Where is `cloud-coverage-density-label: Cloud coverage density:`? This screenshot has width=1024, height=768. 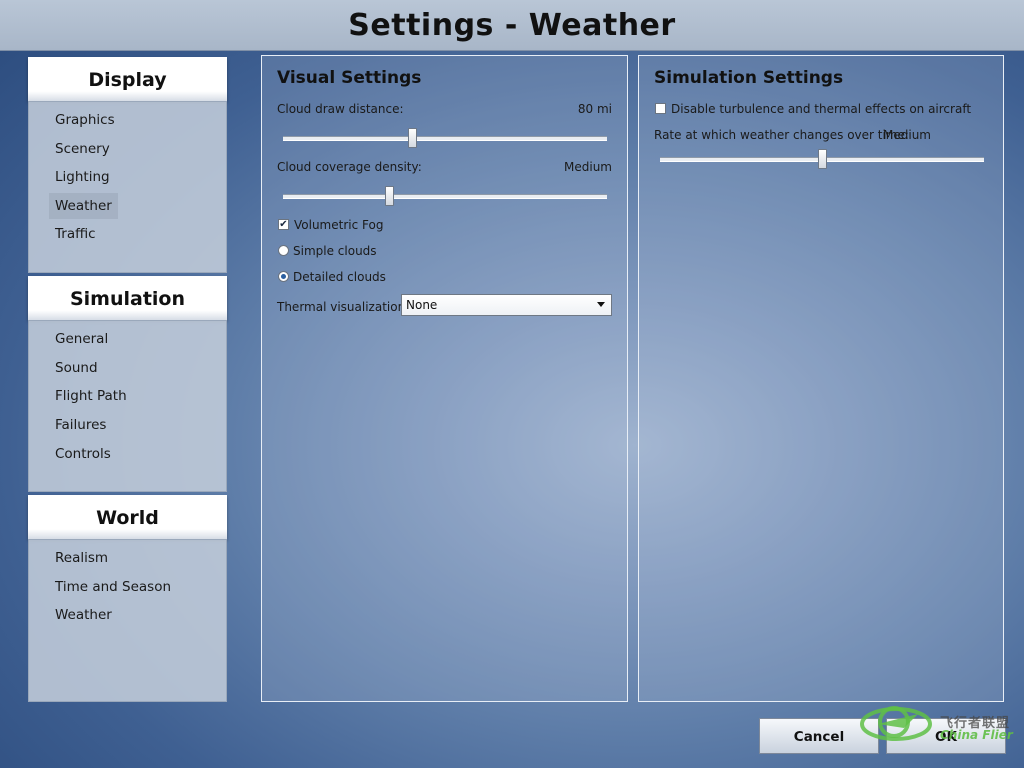 cloud-coverage-density-label: Cloud coverage density: is located at coordinates (349, 167).